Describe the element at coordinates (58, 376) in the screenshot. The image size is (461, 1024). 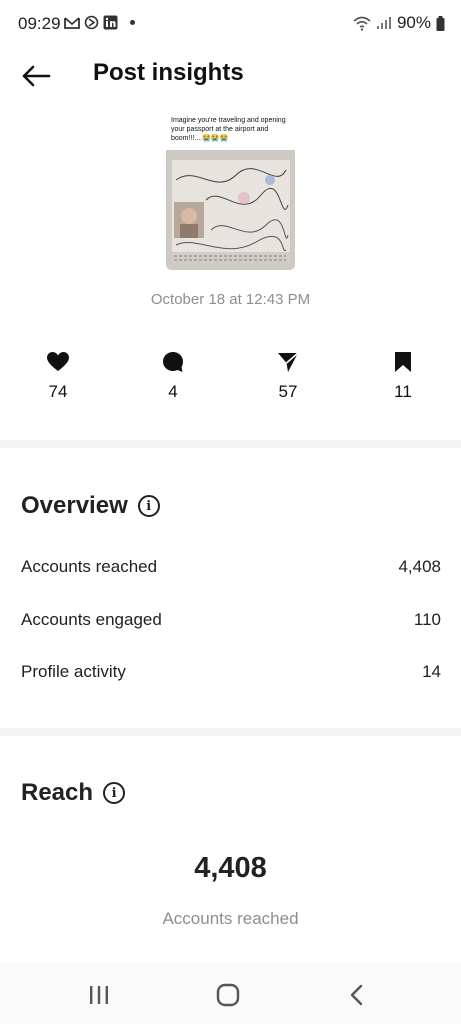
I see `likes-metric: 74` at that location.